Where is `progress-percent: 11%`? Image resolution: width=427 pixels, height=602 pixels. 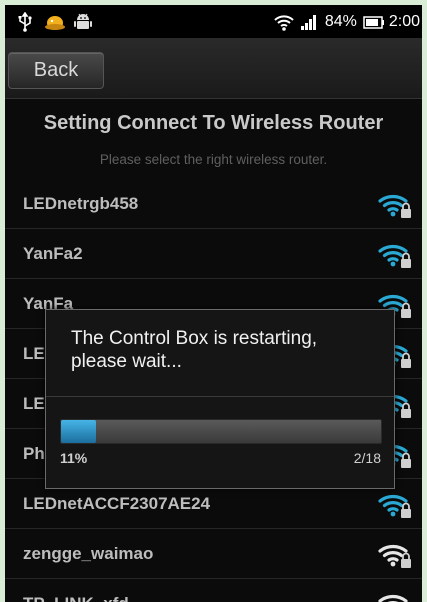
progress-percent: 11% is located at coordinates (74, 458).